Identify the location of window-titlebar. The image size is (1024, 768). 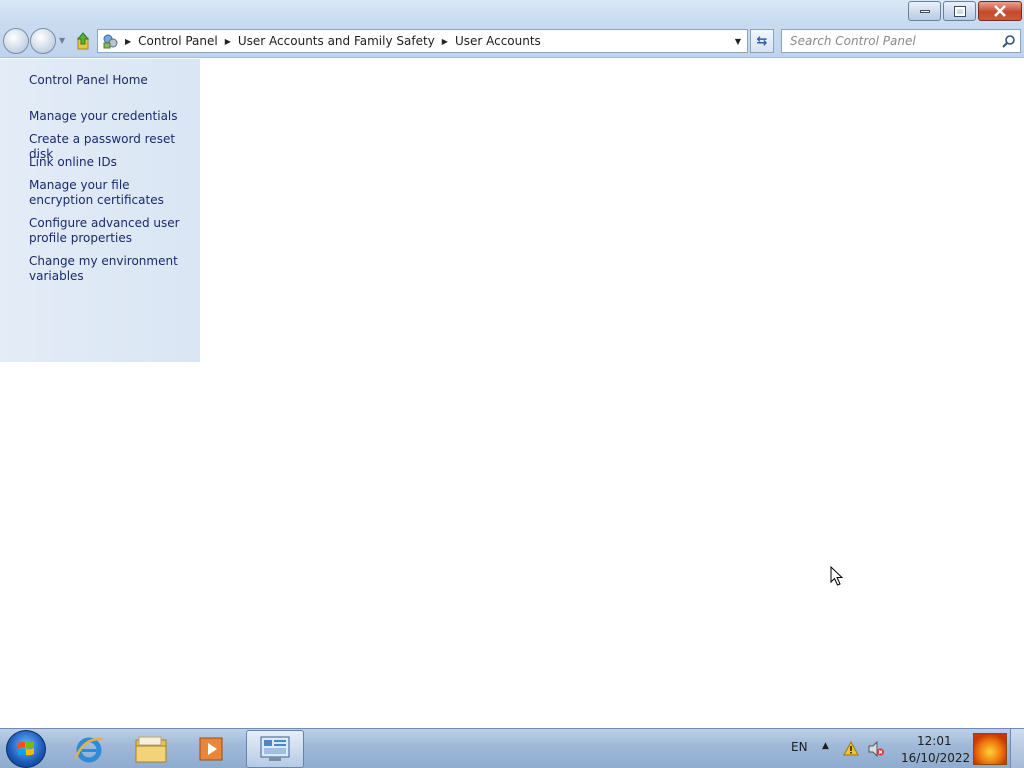
(512, 13).